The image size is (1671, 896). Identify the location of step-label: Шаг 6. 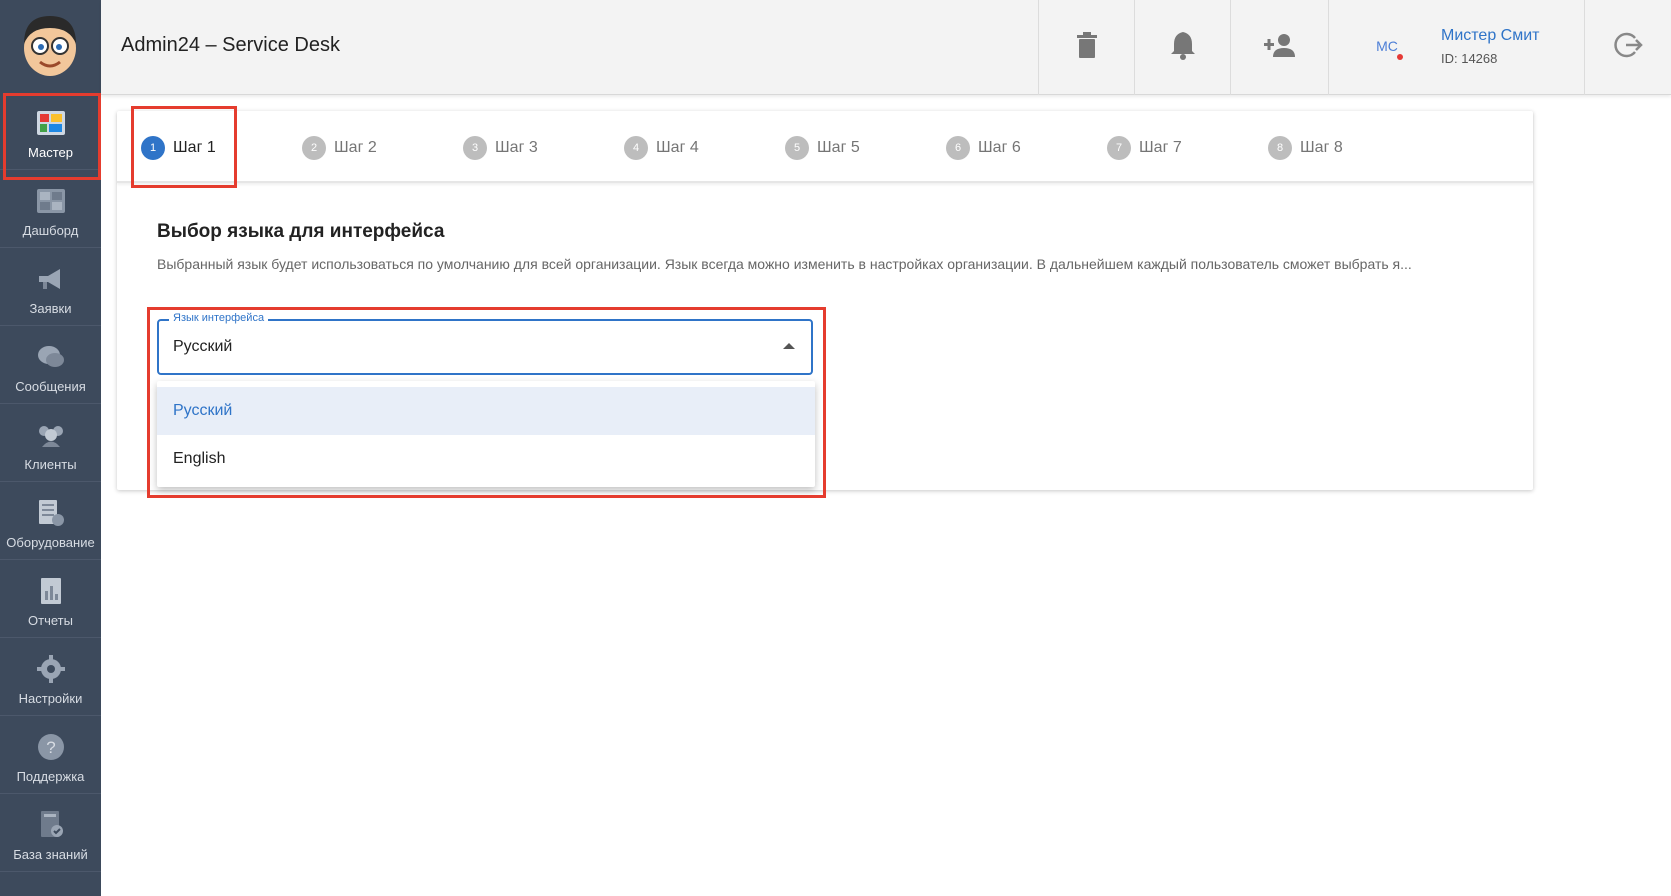
(999, 147).